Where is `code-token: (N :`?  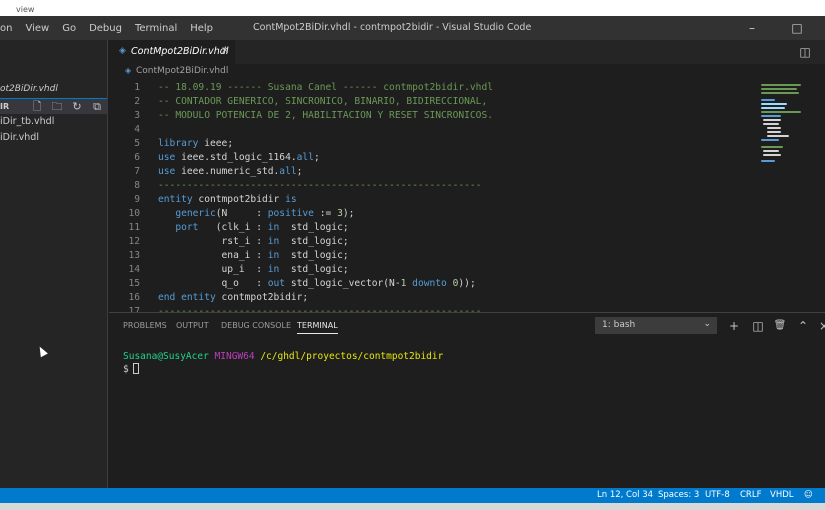 code-token: (N : is located at coordinates (241, 213).